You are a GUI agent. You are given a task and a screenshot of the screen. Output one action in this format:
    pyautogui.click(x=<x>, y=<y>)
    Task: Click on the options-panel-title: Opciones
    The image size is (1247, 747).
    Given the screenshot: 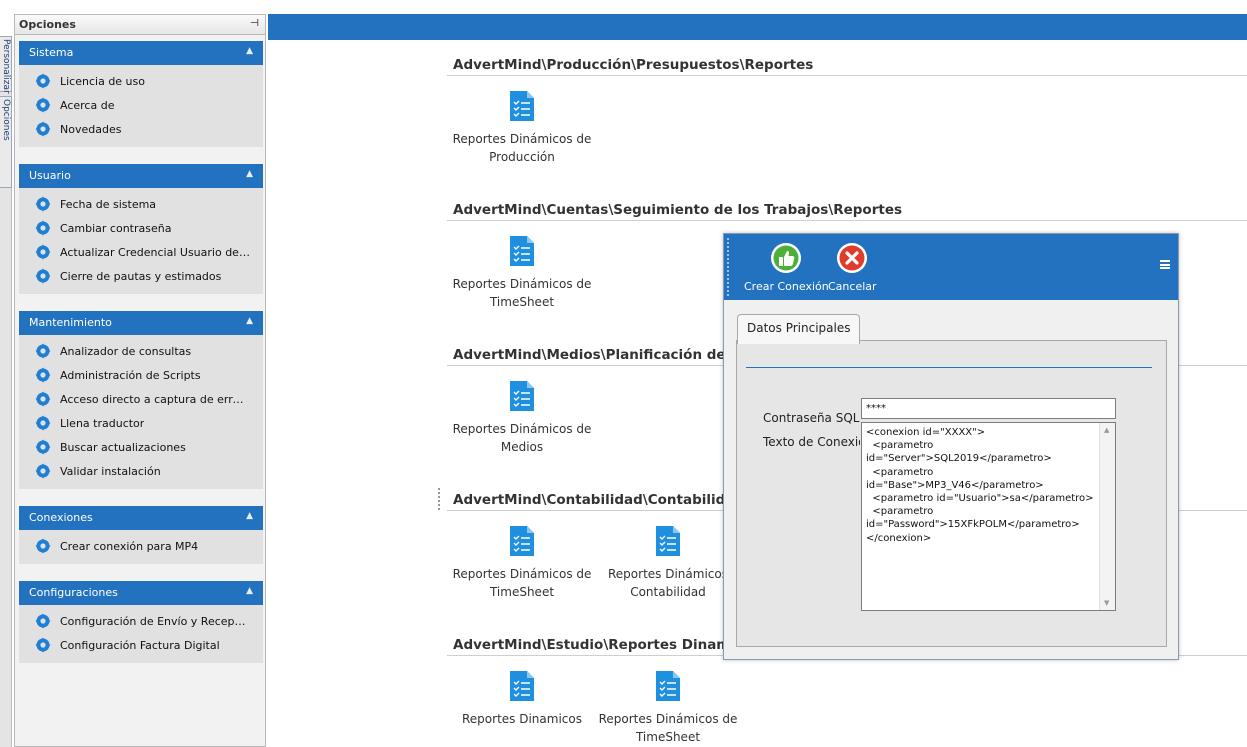 What is the action you would take?
    pyautogui.click(x=47, y=24)
    